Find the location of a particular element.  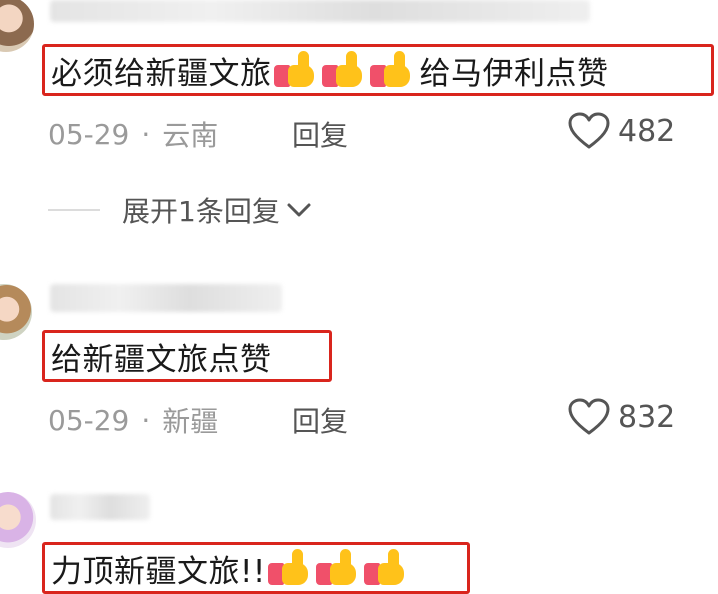

comment-text-highlight: 力顶新疆文旅!! is located at coordinates (256, 568).